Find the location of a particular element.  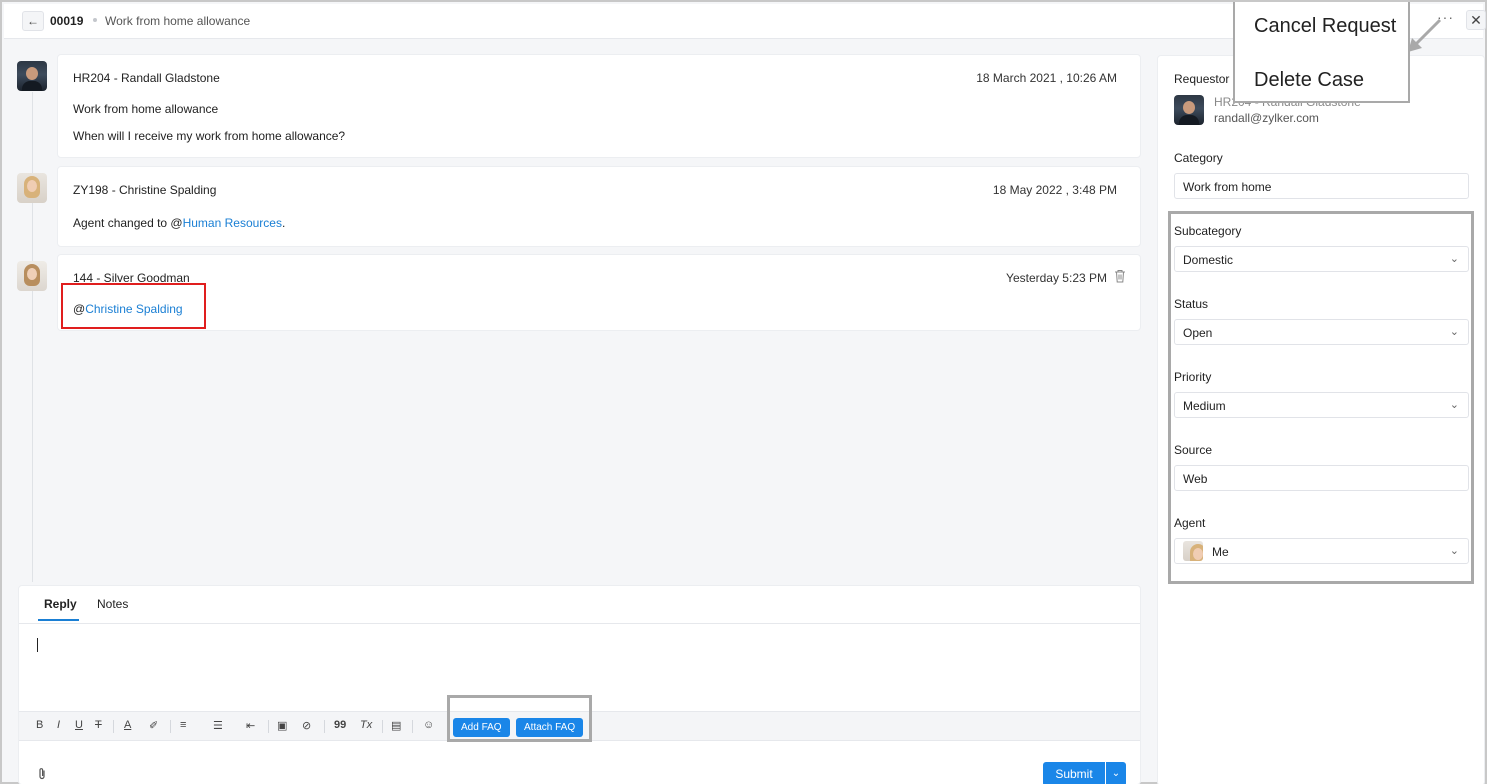

close-icon: ✕ is located at coordinates (1476, 20).